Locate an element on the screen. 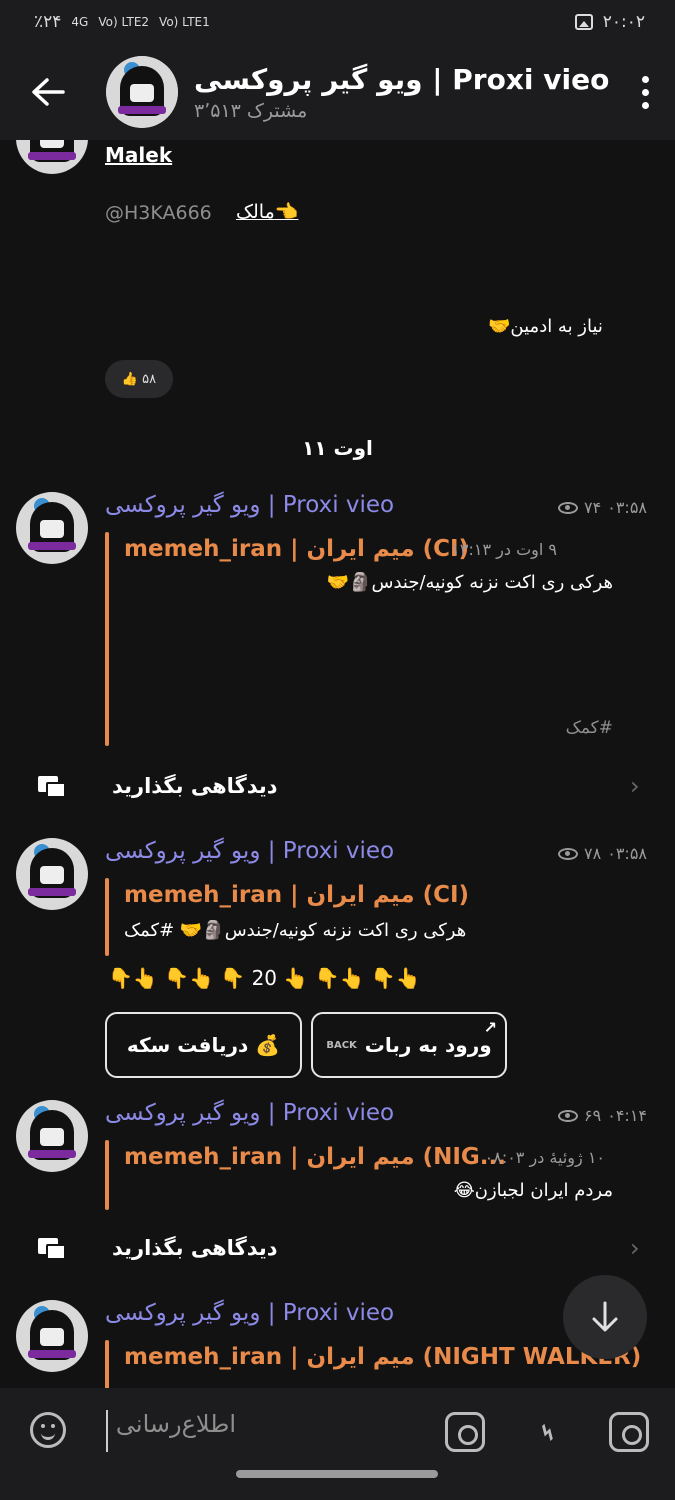  scroll-down-button is located at coordinates (605, 1317).